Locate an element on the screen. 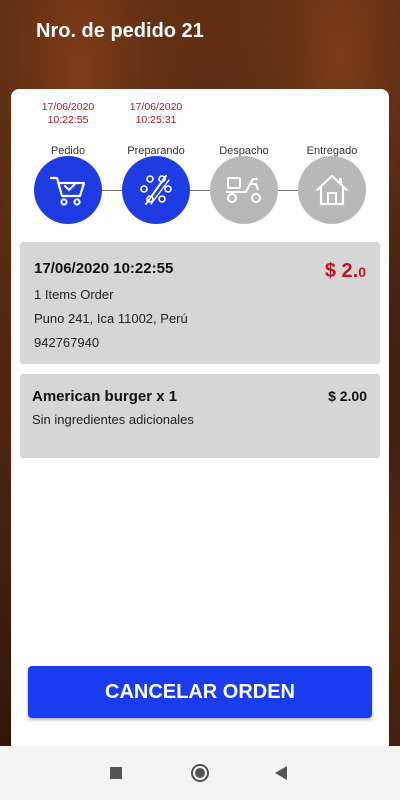 Image resolution: width=400 pixels, height=800 pixels. order-phone: 942767940 is located at coordinates (67, 342).